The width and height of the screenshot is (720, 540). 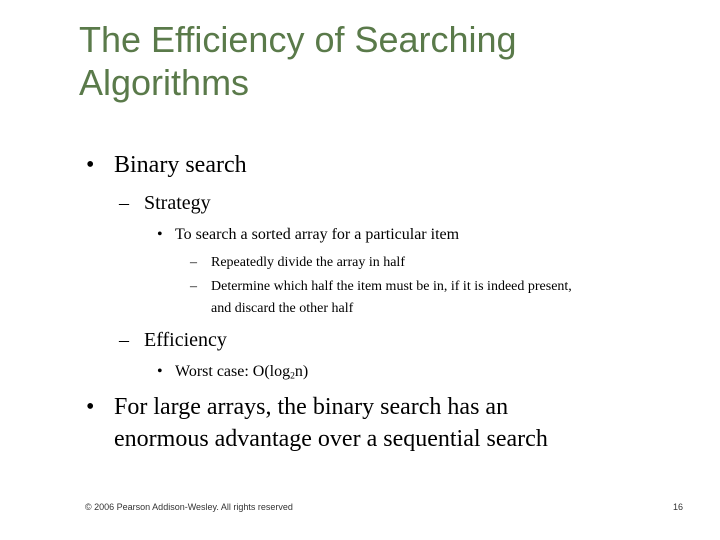 I want to click on worst-case-prefix: Worst case: O(log, so click(x=233, y=371).